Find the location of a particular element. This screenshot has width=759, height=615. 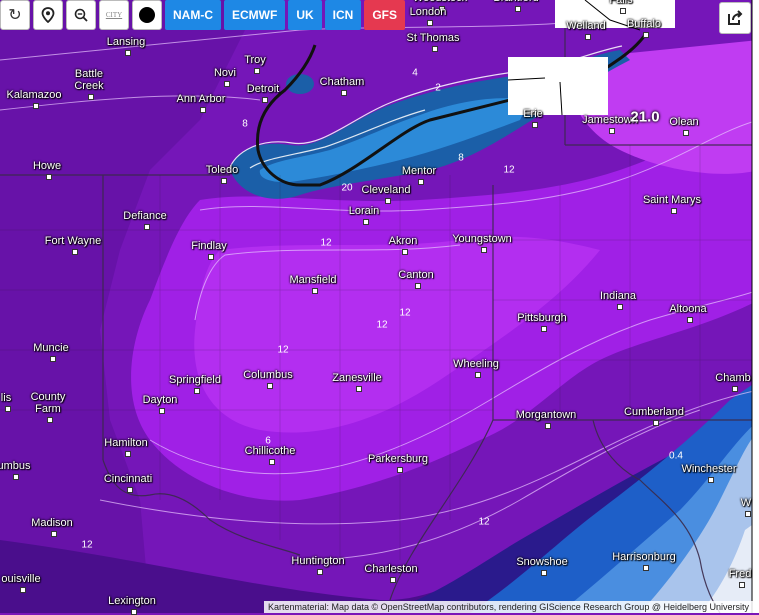

zoom-out-button is located at coordinates (81, 15).